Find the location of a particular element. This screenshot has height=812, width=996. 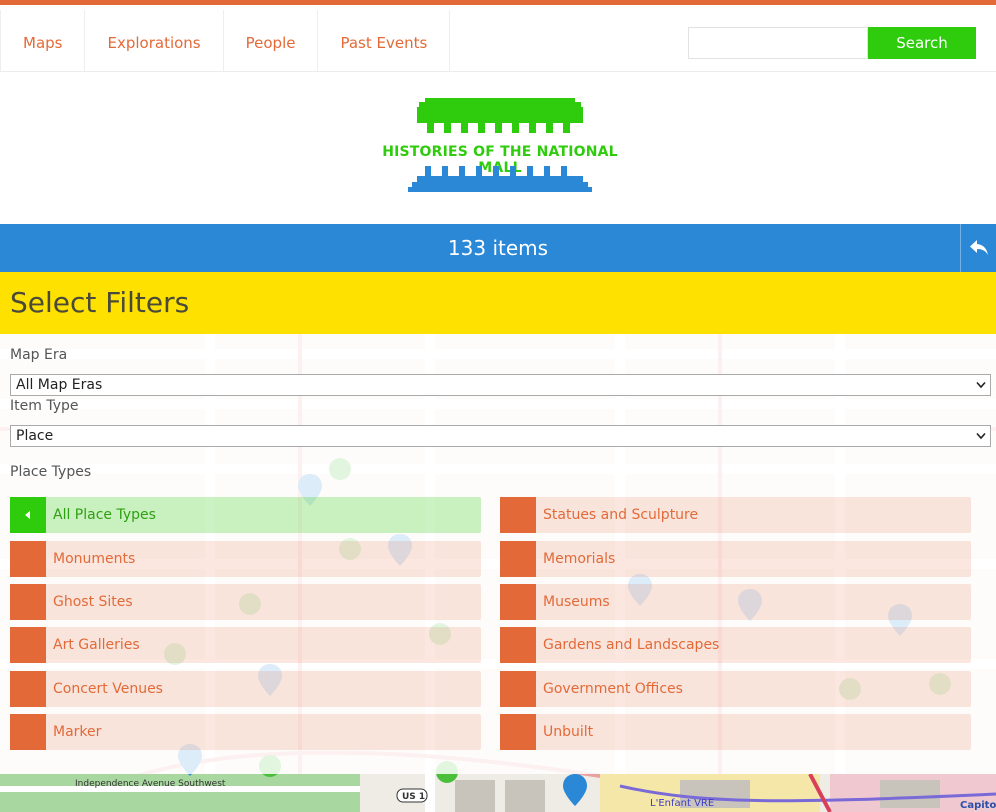

nav-item-maps: Maps is located at coordinates (43, 43).